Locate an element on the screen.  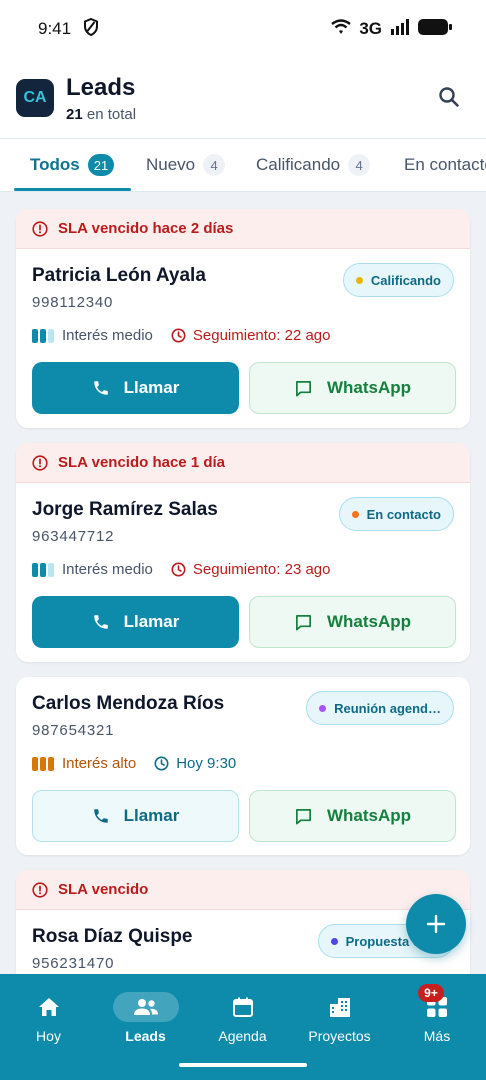
users-icon is located at coordinates (145, 1007).